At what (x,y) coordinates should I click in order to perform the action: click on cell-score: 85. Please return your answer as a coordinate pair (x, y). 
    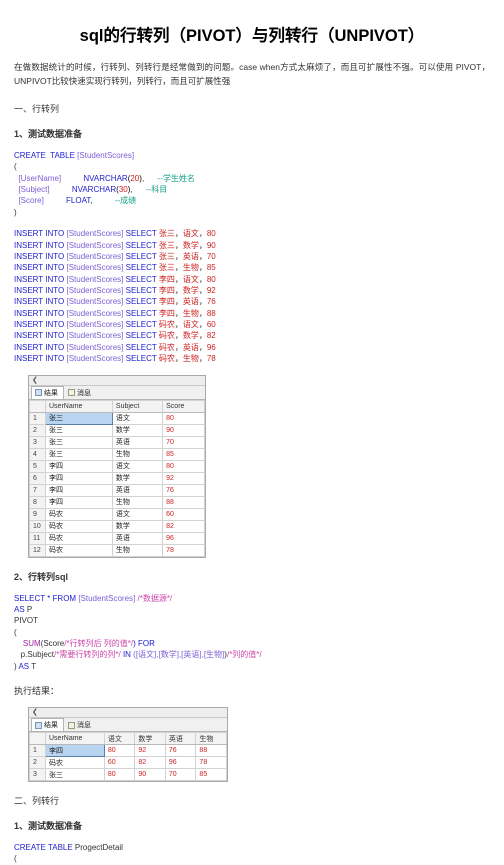
    Looking at the image, I should click on (183, 454).